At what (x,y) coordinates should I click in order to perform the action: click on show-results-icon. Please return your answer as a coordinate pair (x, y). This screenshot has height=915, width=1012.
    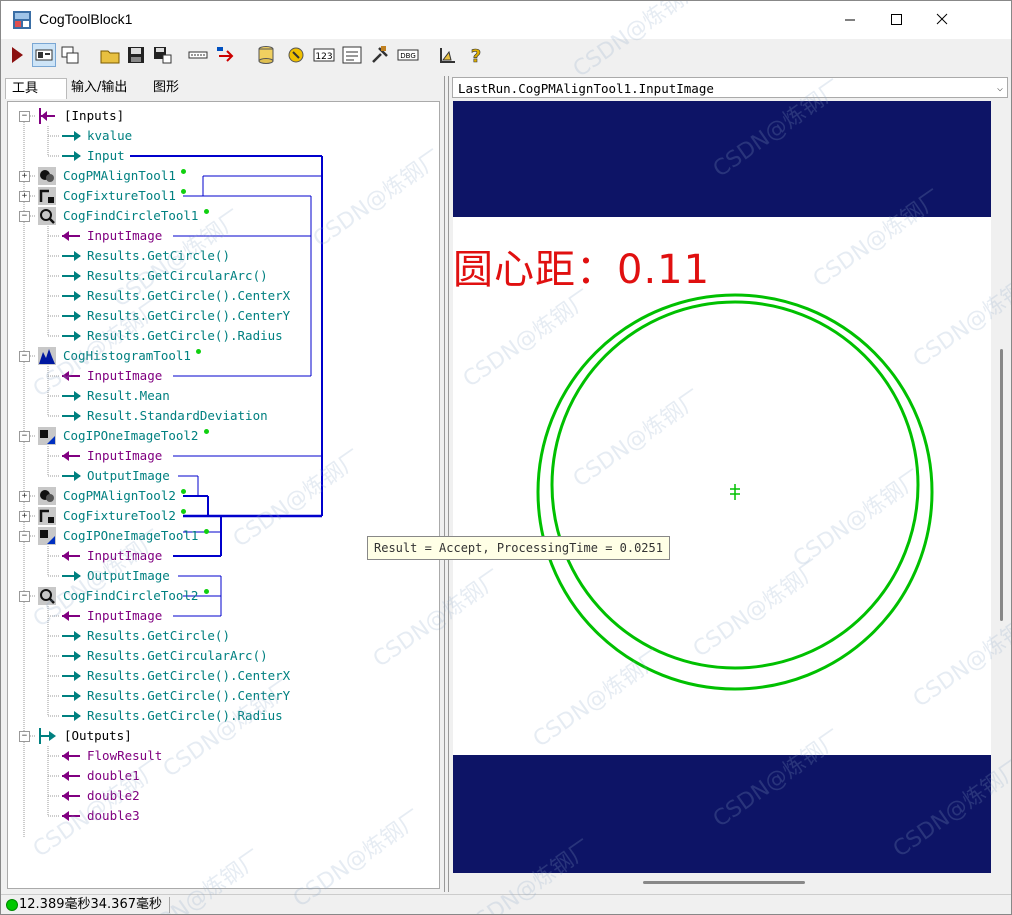
    Looking at the image, I should click on (44, 55).